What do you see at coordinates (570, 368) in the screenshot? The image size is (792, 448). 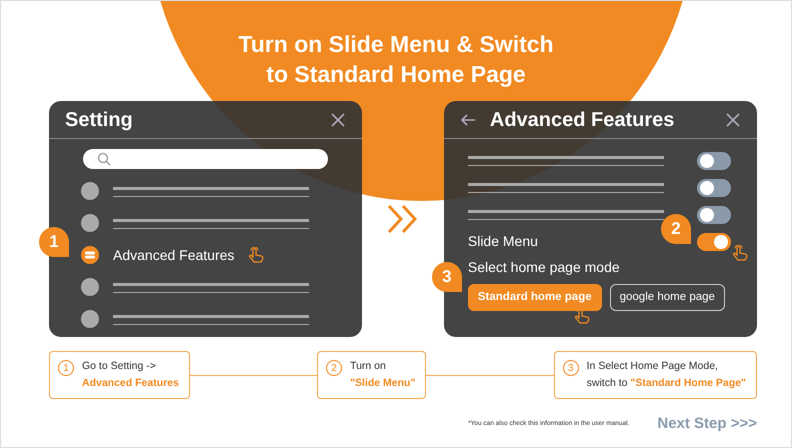 I see `step-number: 3` at bounding box center [570, 368].